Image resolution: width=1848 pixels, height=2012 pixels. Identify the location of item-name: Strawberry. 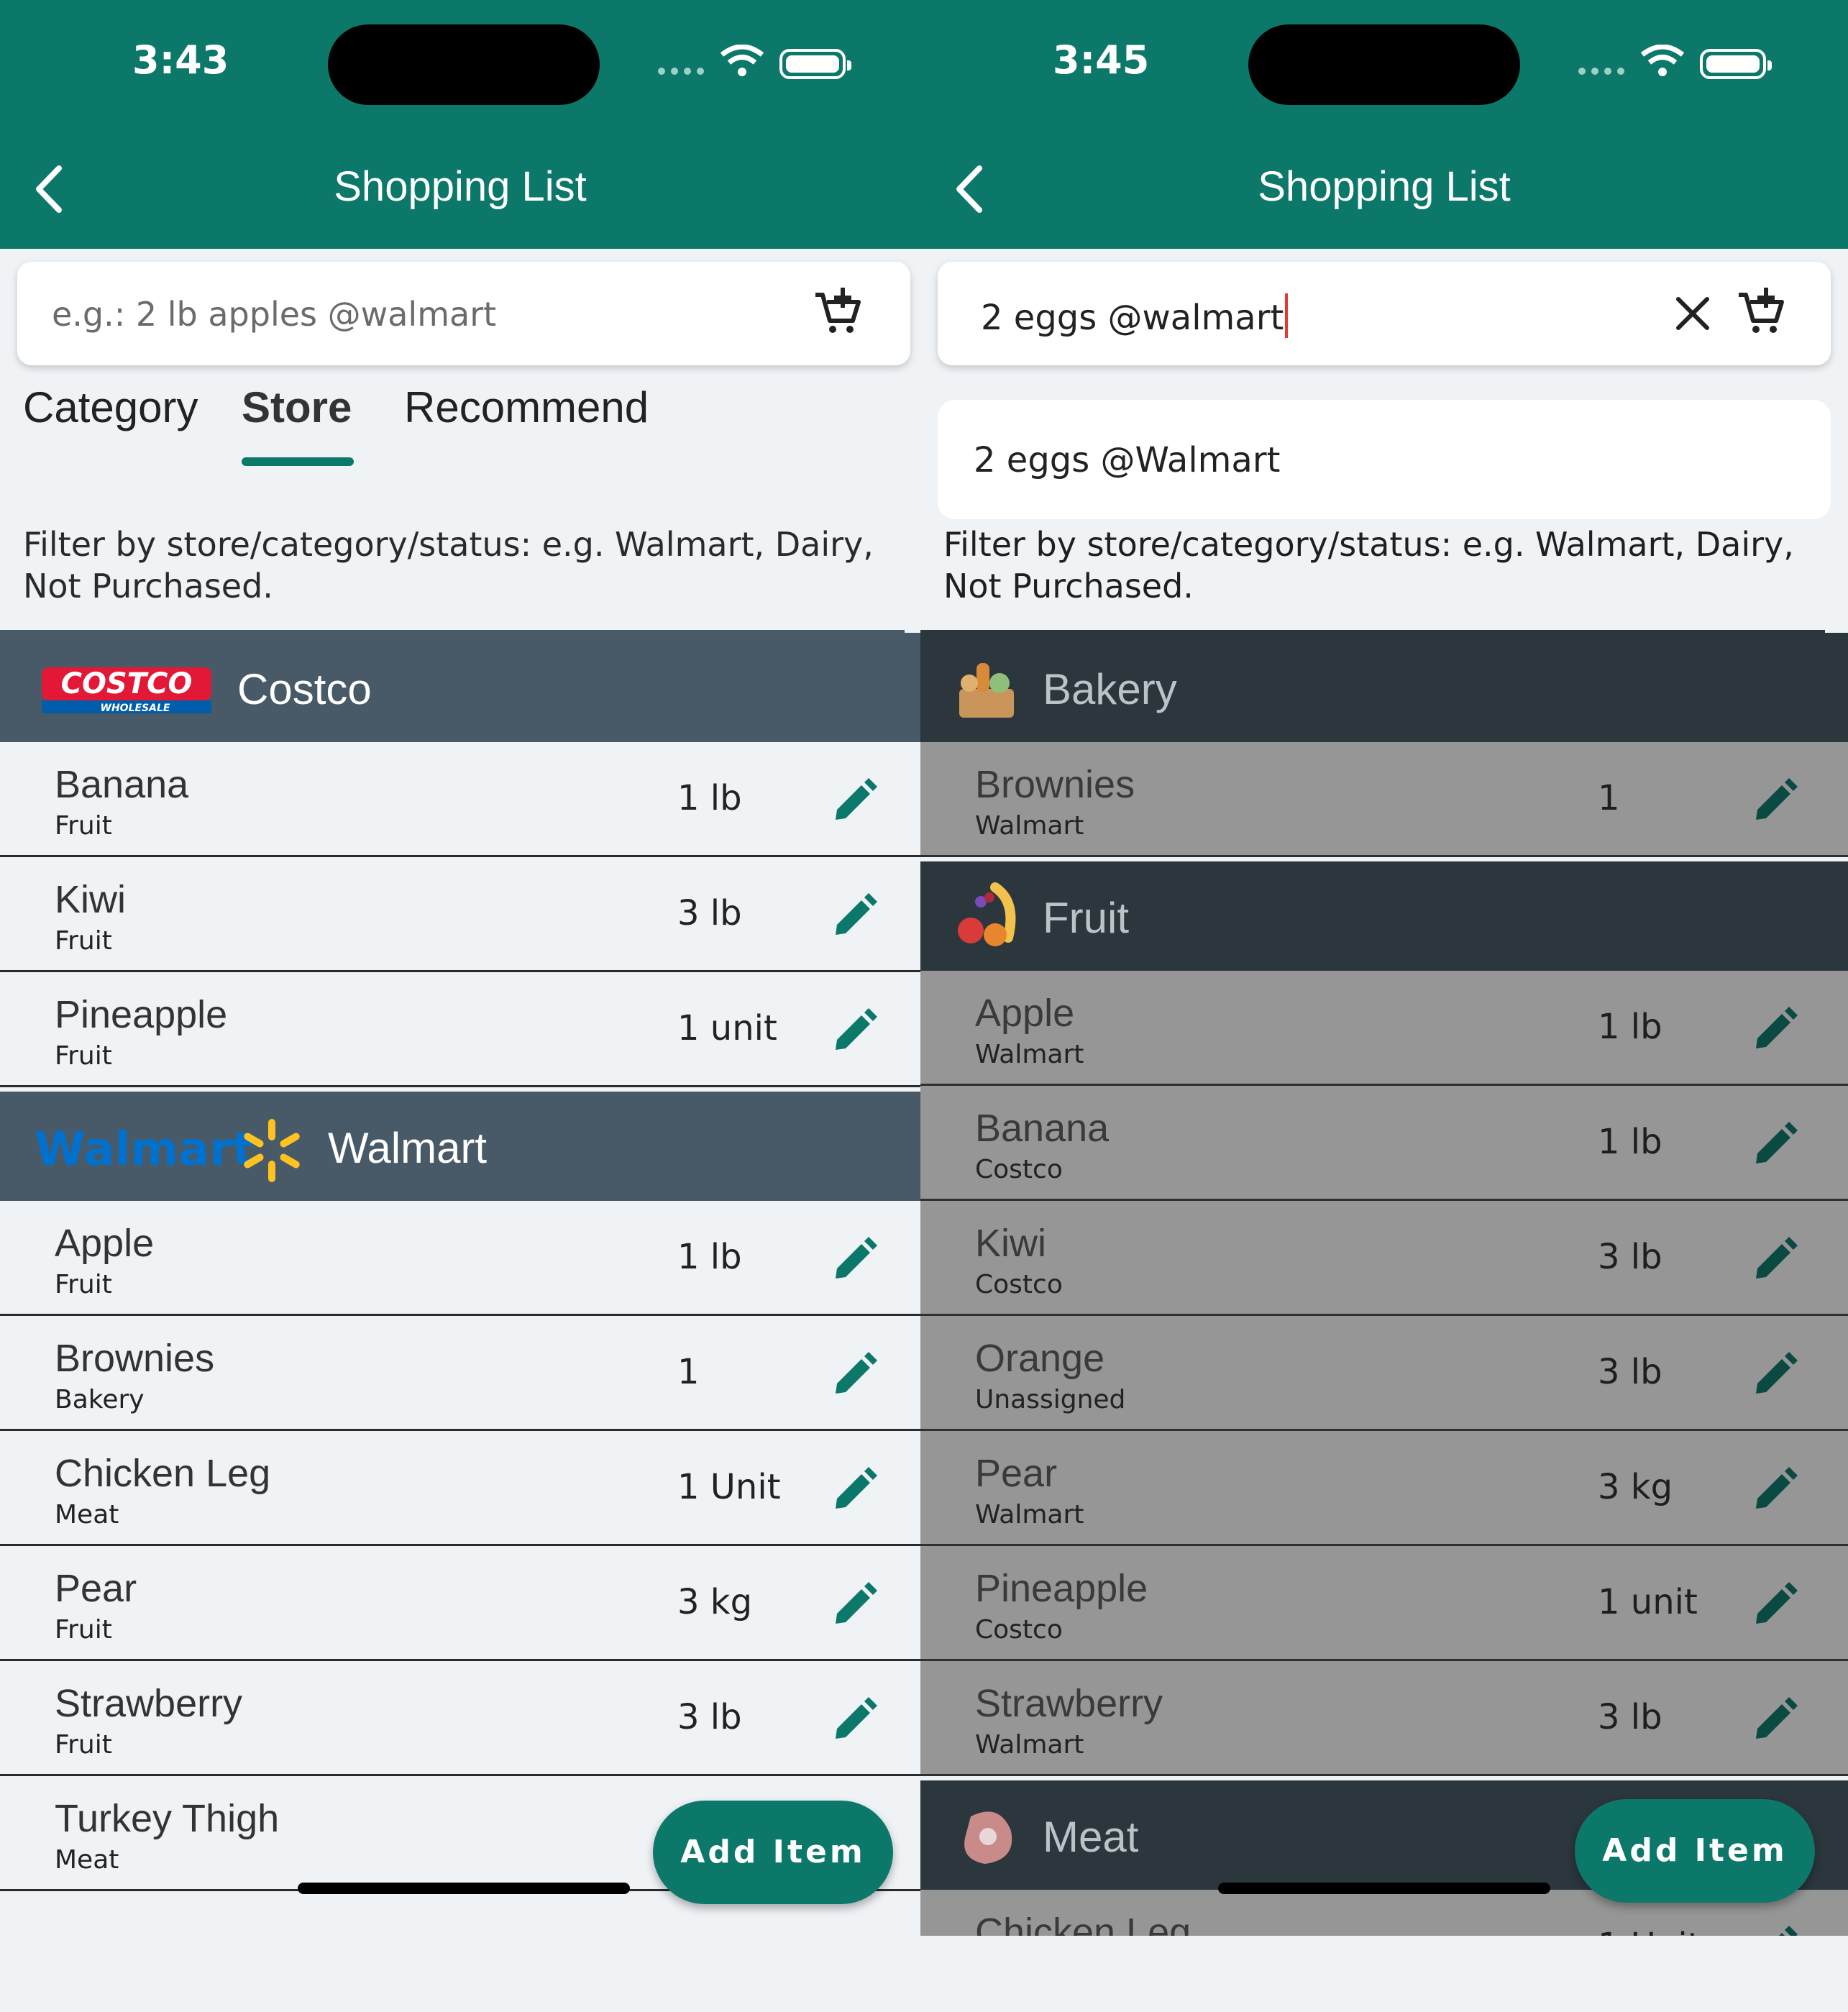
(1069, 1704).